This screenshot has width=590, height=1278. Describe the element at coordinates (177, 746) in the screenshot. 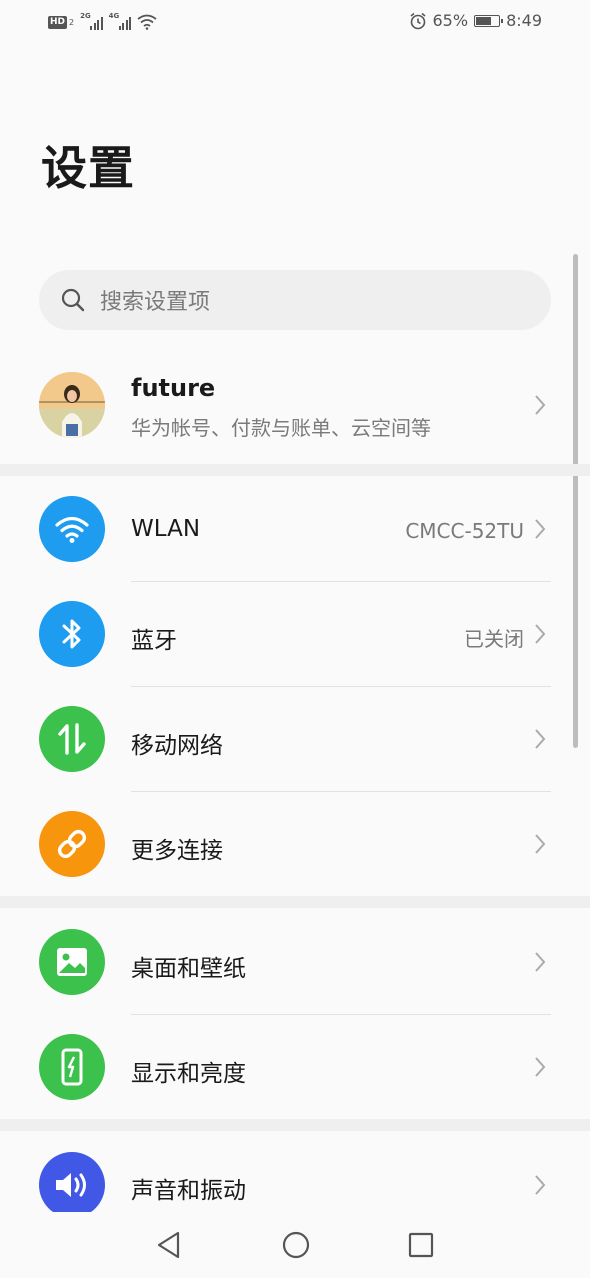

I see `settings-item-label: 移动网络` at that location.